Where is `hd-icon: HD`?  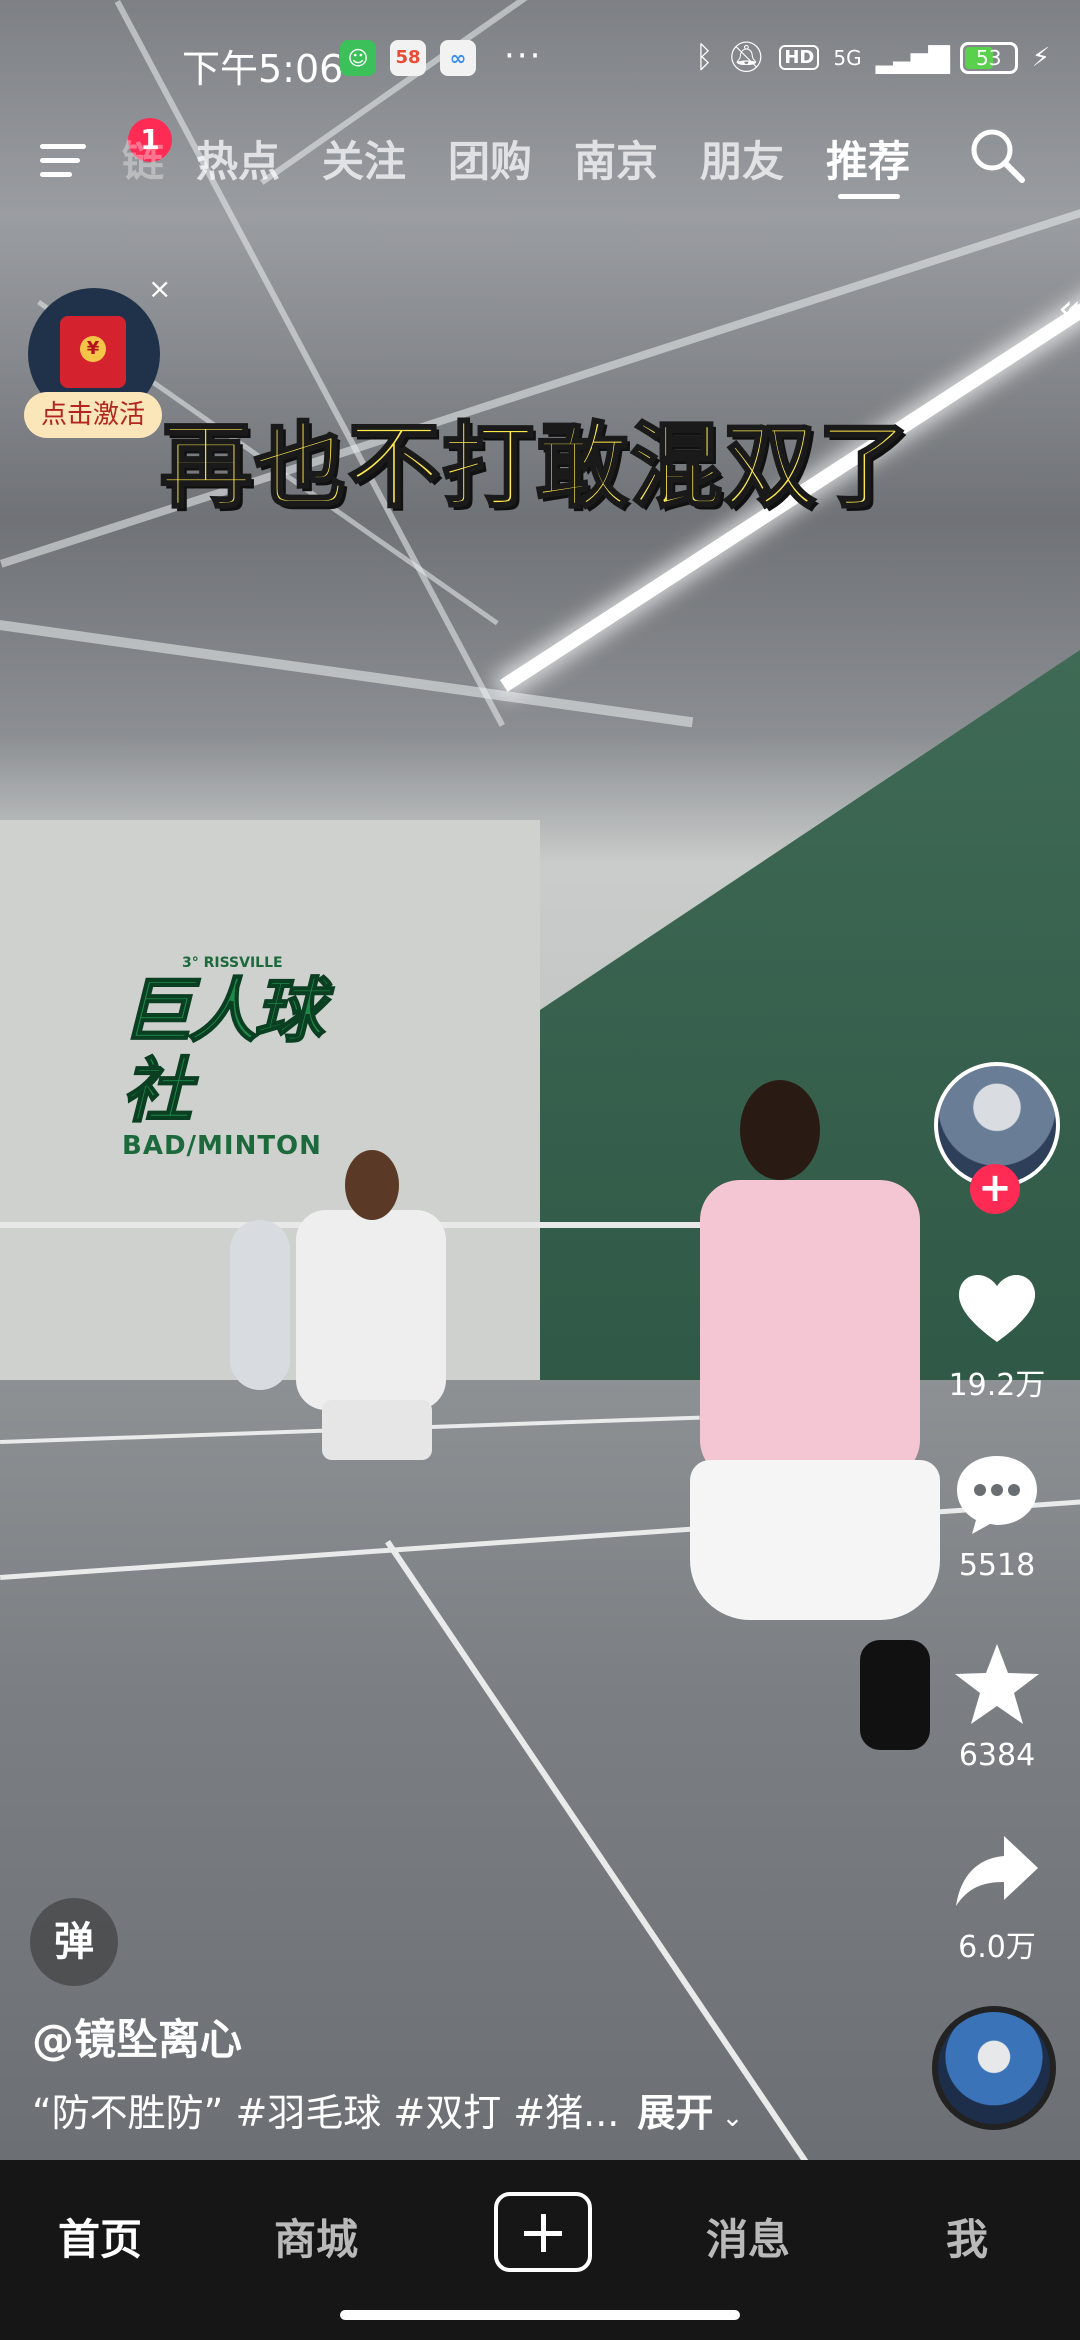 hd-icon: HD is located at coordinates (799, 57).